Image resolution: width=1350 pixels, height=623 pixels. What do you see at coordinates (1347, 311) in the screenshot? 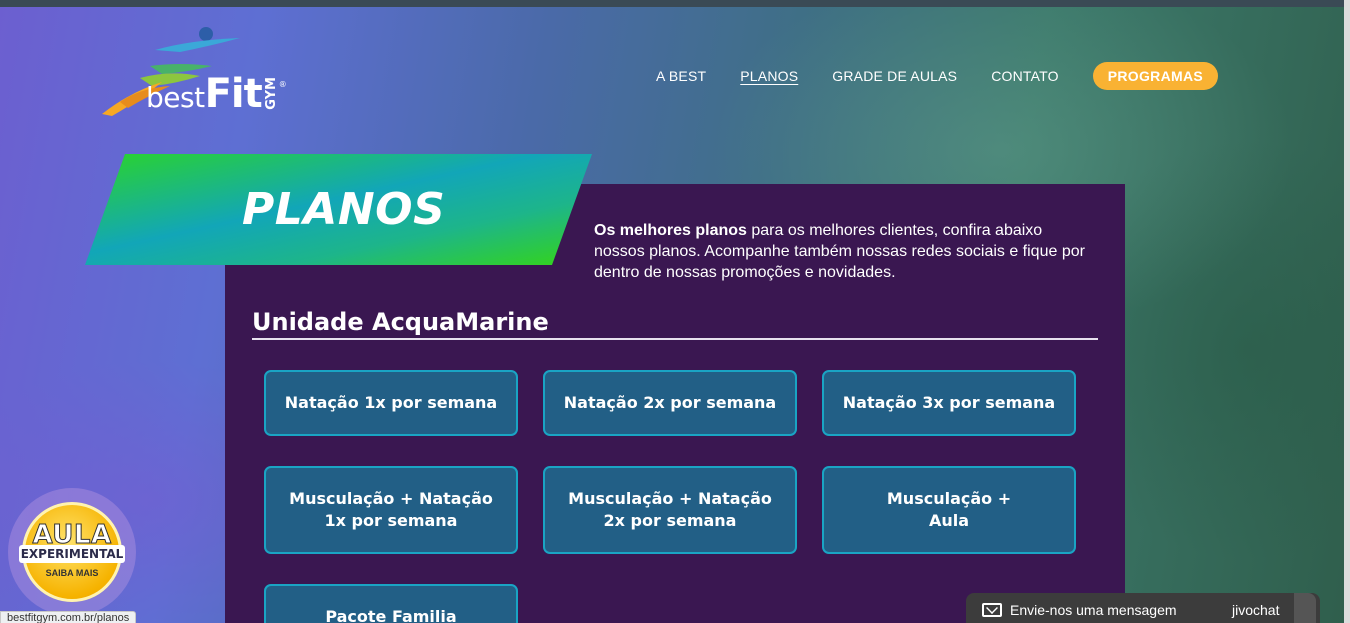
I see `scrollbar` at bounding box center [1347, 311].